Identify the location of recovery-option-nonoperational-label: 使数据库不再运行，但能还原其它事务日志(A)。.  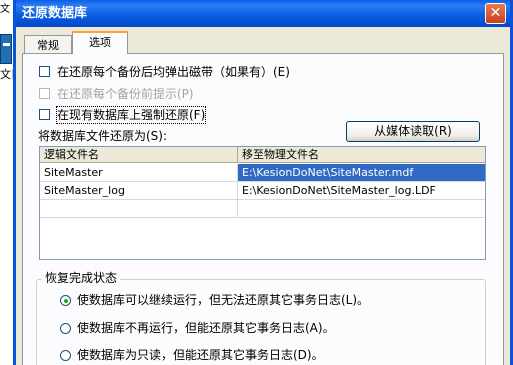
(206, 328).